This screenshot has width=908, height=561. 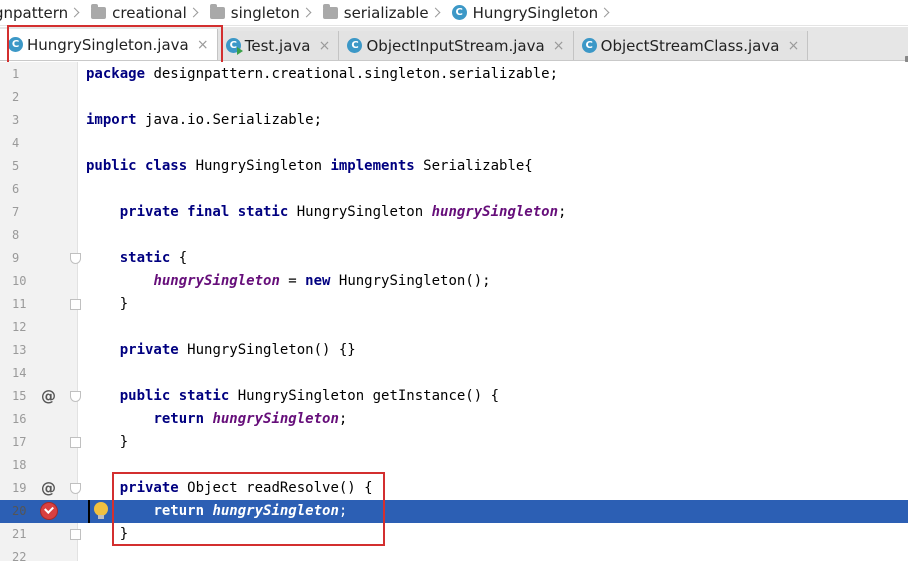 I want to click on line-number: 9, so click(x=16, y=258).